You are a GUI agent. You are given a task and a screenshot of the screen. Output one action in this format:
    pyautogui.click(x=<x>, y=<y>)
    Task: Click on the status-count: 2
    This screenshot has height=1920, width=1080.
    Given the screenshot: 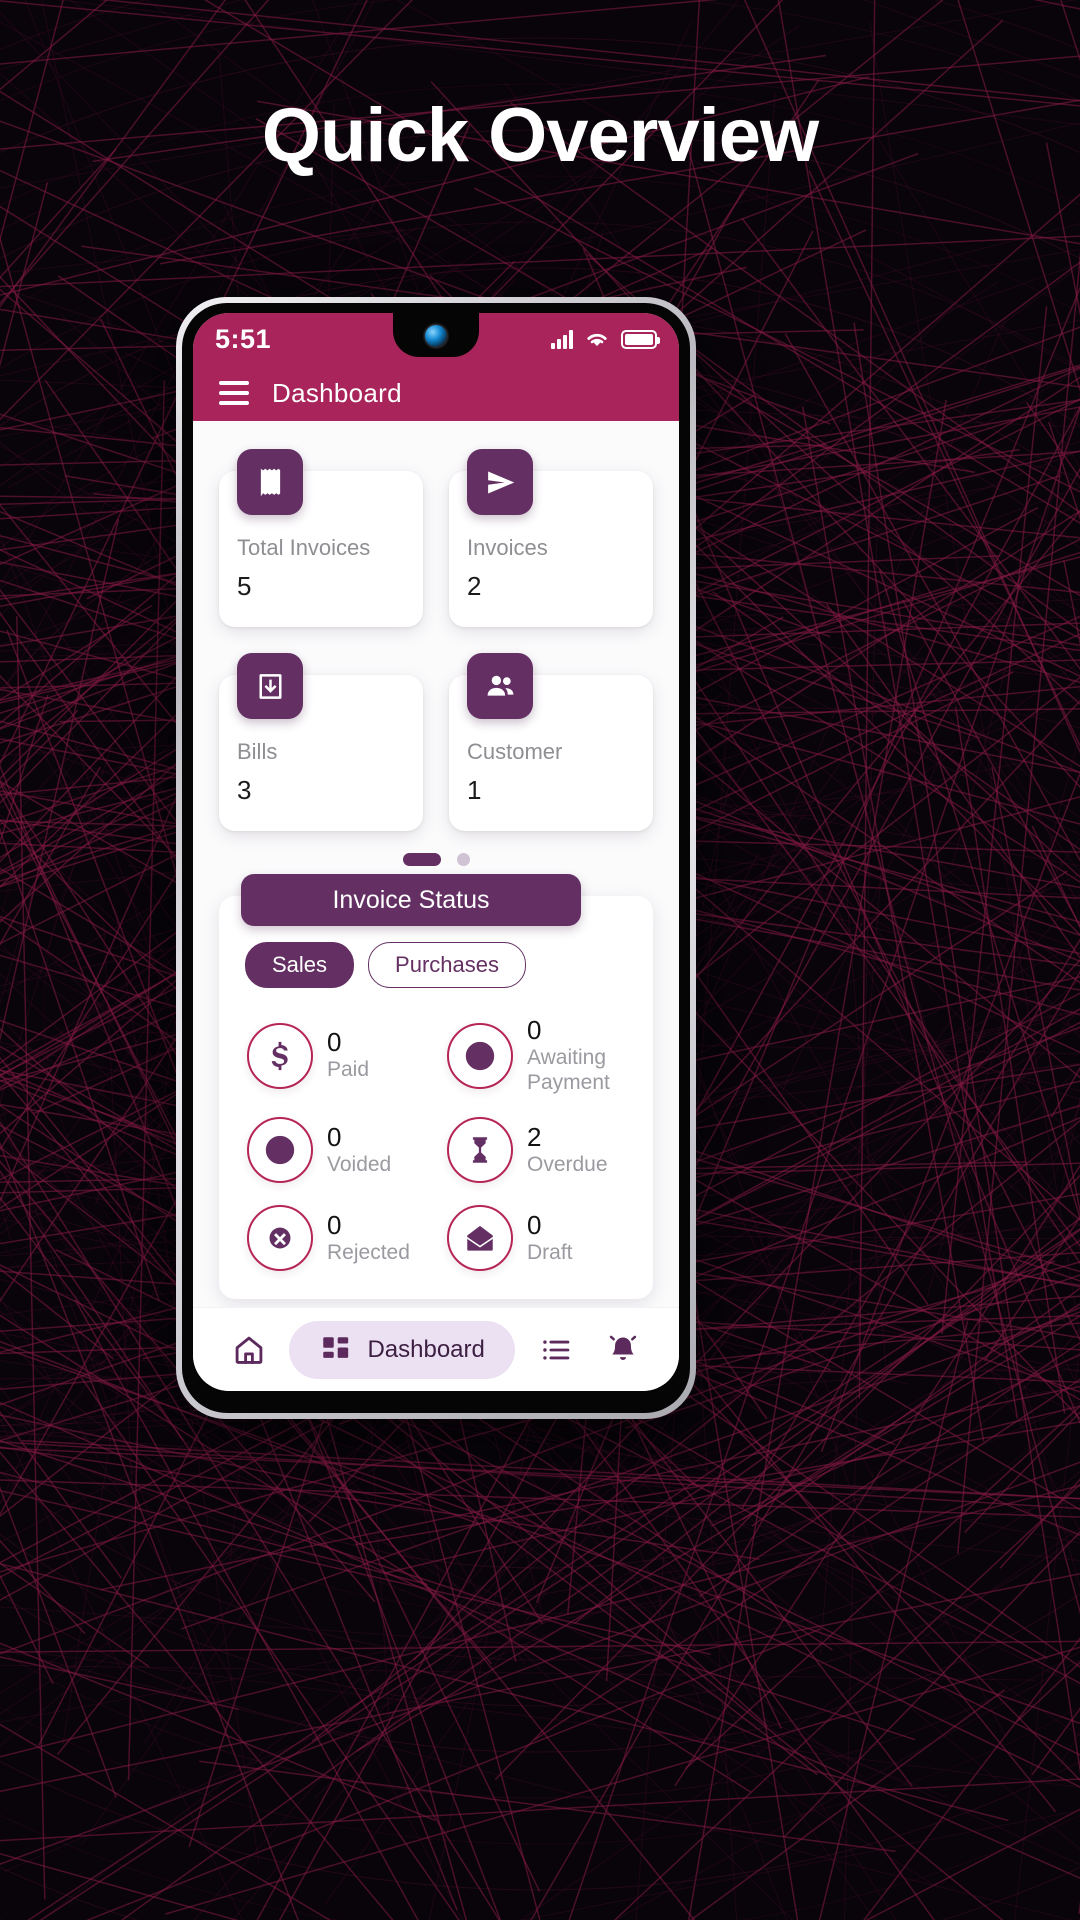 What is the action you would take?
    pyautogui.click(x=534, y=1137)
    